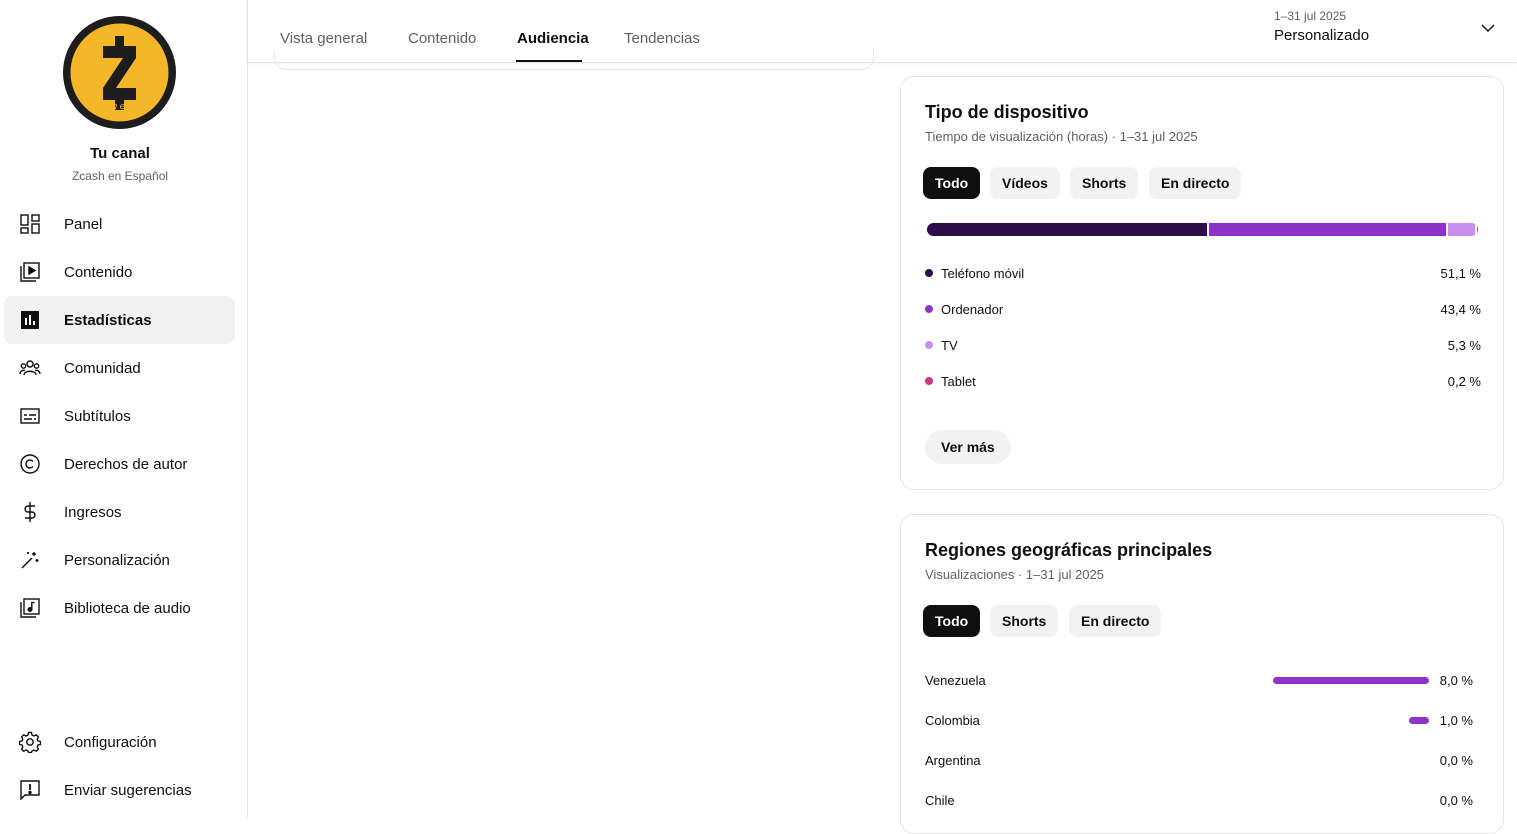 This screenshot has height=834, width=1517. What do you see at coordinates (1464, 345) in the screenshot?
I see `legend-value: 5,3 %` at bounding box center [1464, 345].